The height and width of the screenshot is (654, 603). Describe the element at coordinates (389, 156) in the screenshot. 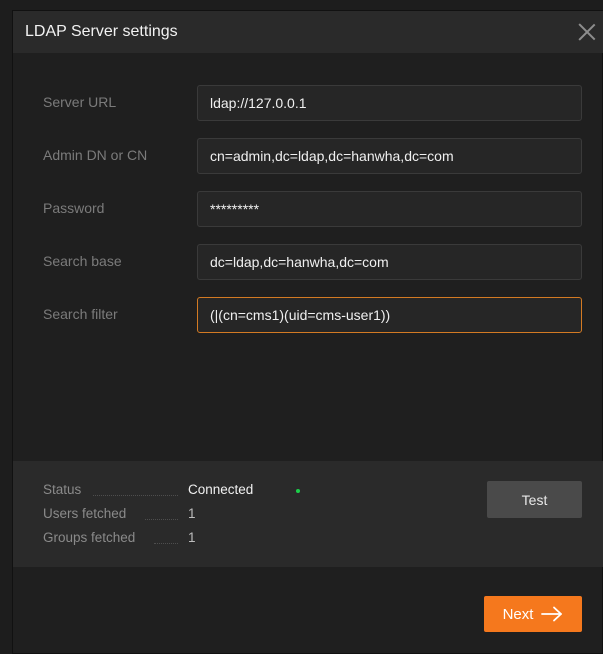

I see `admin-dn-input: cn=admin,dc=ldap,dc=hanwha,dc=com` at that location.